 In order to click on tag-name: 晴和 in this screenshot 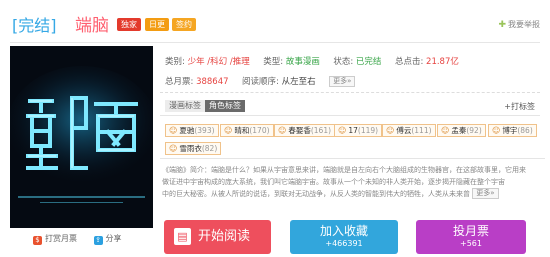, I will do `click(242, 130)`.